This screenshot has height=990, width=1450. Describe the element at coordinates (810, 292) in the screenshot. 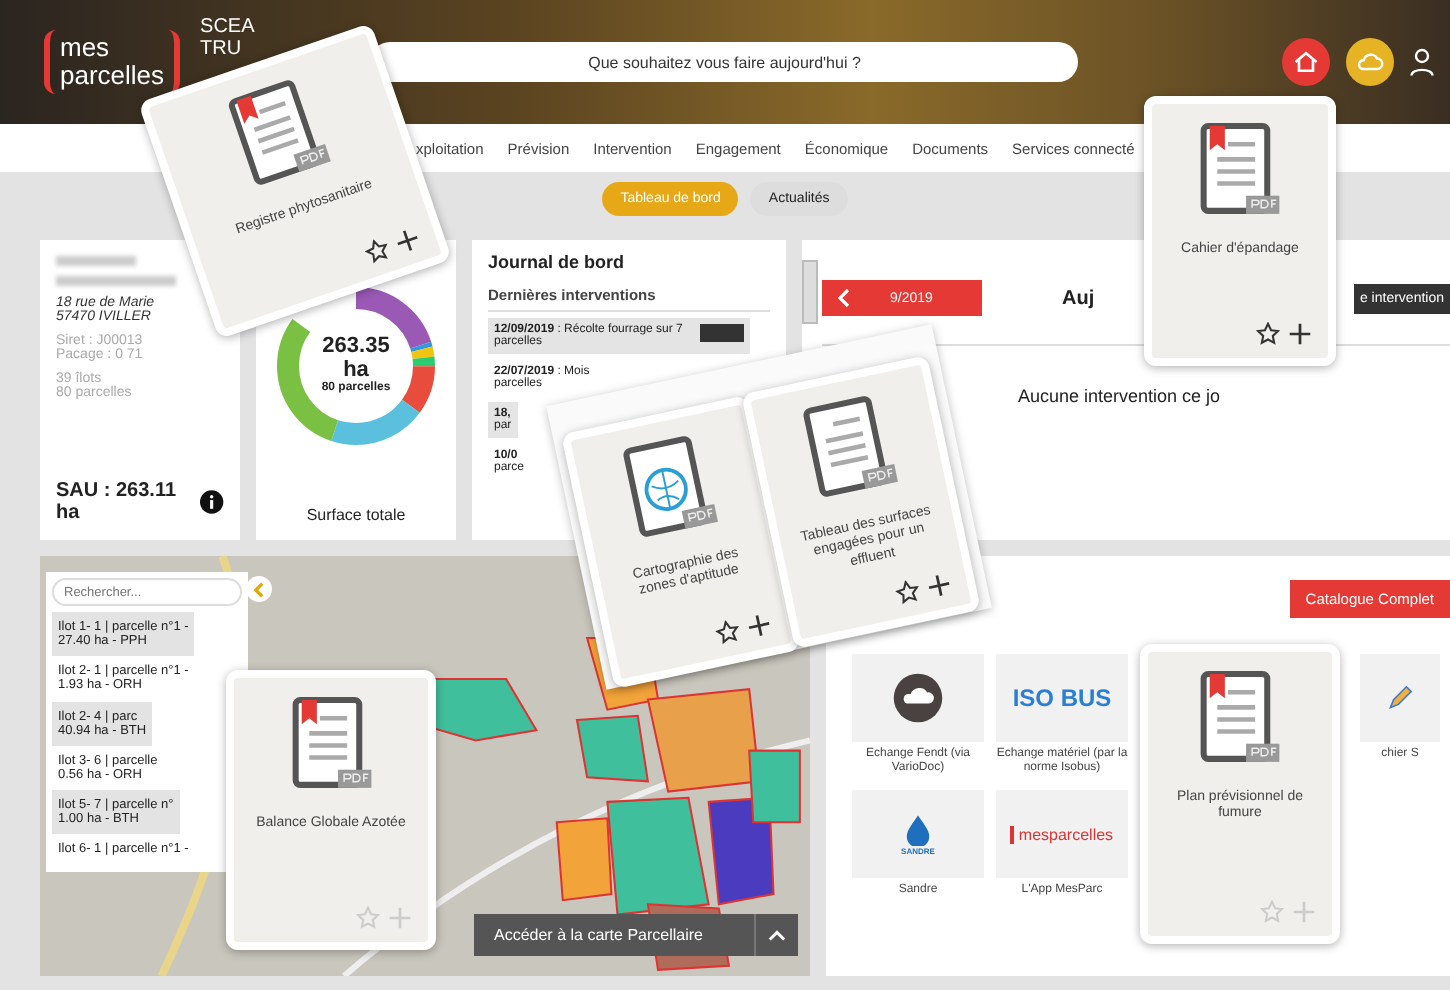

I see `scrollbar` at that location.